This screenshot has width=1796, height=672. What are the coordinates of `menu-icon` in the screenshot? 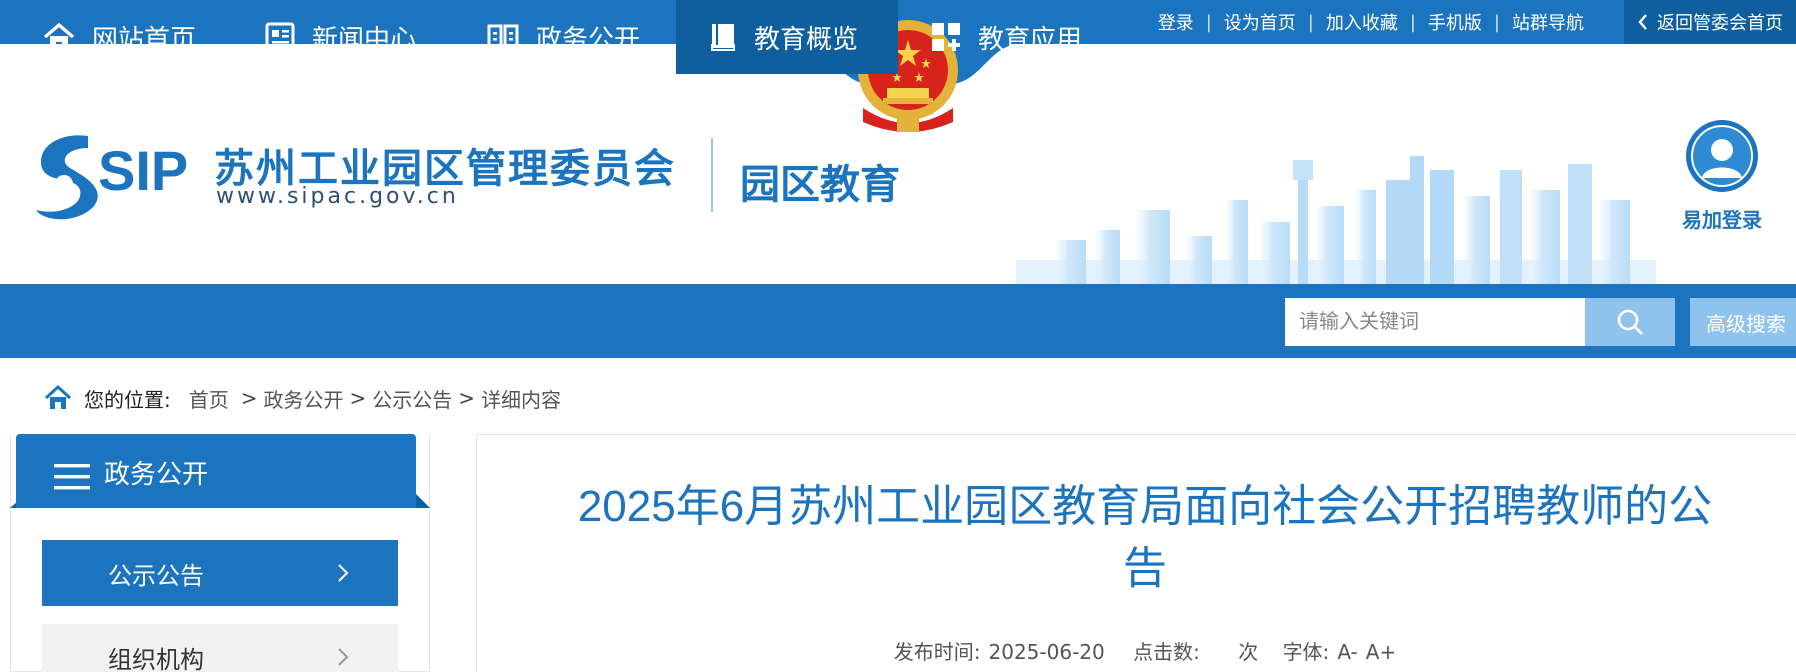 It's located at (72, 477).